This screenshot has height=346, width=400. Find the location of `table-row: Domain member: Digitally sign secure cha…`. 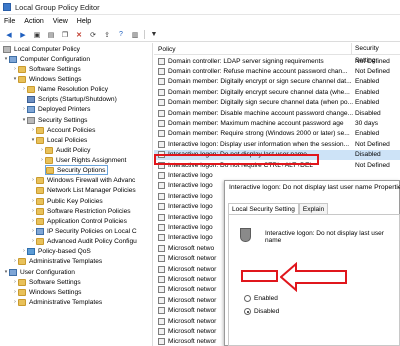

table-row: Domain member: Digitally sign secure cha… is located at coordinates (277, 103).